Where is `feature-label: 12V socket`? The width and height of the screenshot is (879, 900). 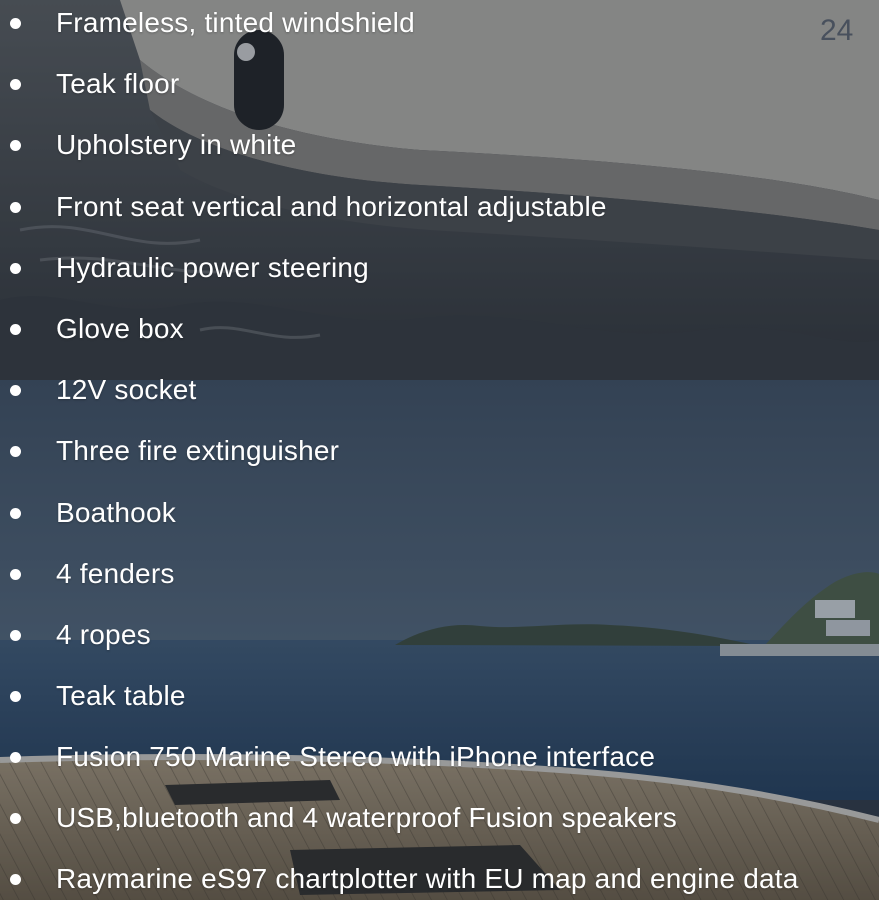 feature-label: 12V socket is located at coordinates (126, 389).